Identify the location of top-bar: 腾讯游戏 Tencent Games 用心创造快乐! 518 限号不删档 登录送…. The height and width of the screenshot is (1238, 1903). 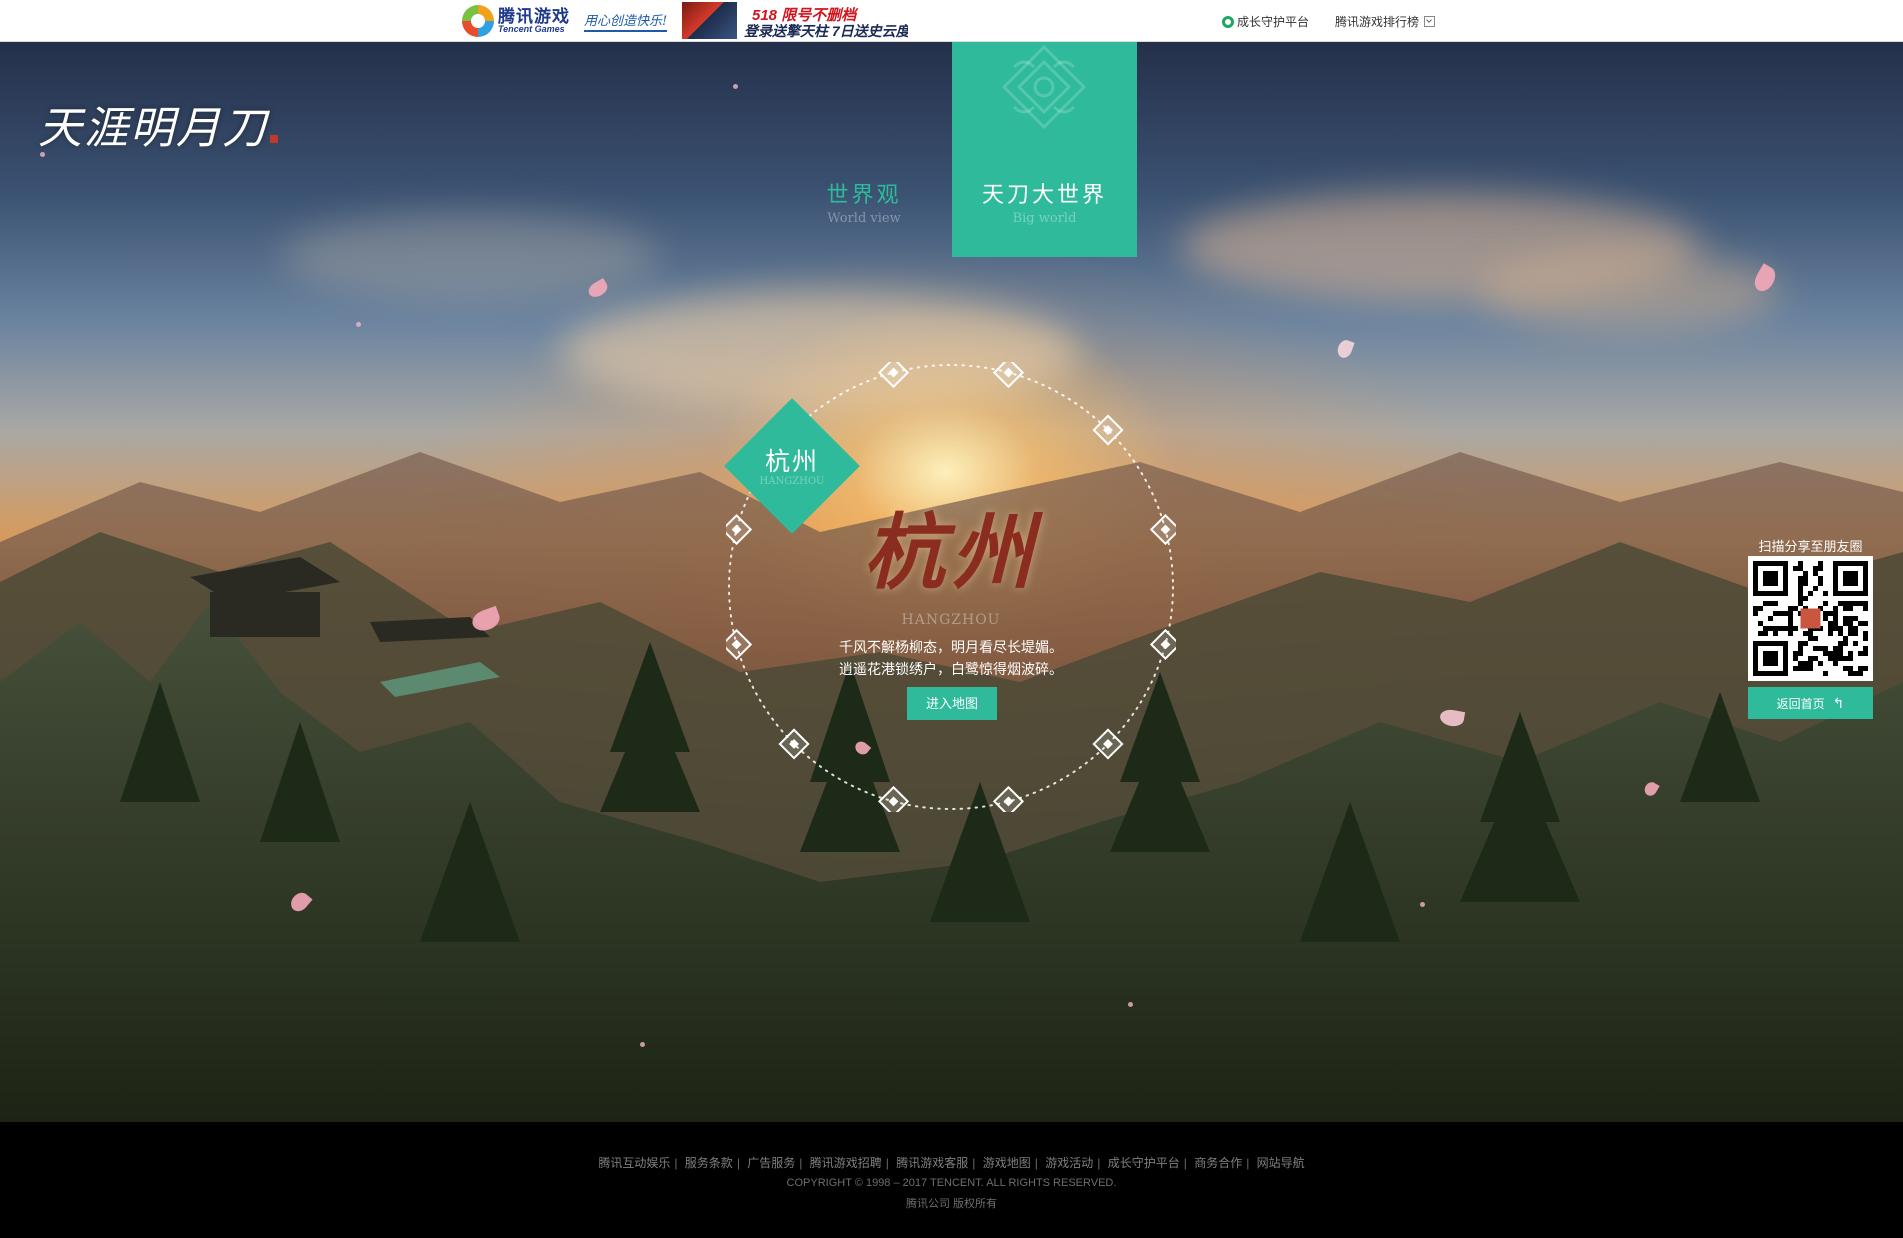
(951, 21).